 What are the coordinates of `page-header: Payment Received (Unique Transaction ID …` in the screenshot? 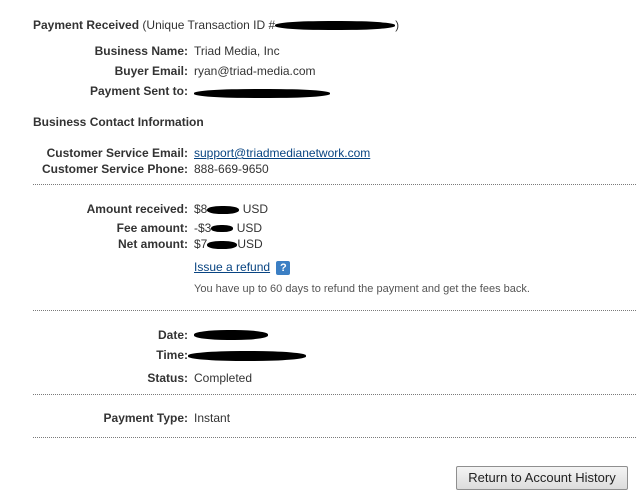 It's located at (216, 25).